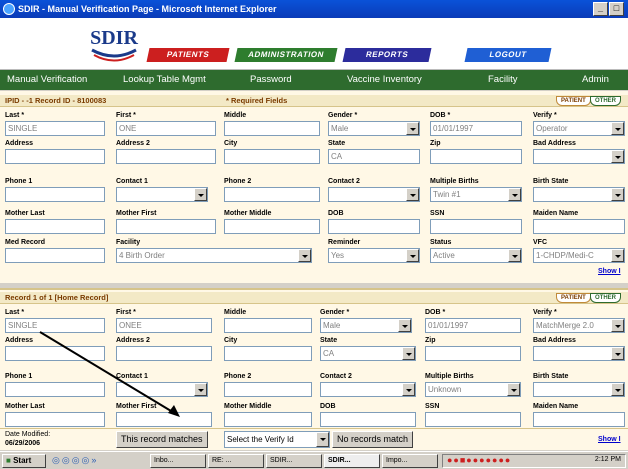 This screenshot has height=469, width=628. What do you see at coordinates (271, 80) in the screenshot?
I see `menu-password: Password` at bounding box center [271, 80].